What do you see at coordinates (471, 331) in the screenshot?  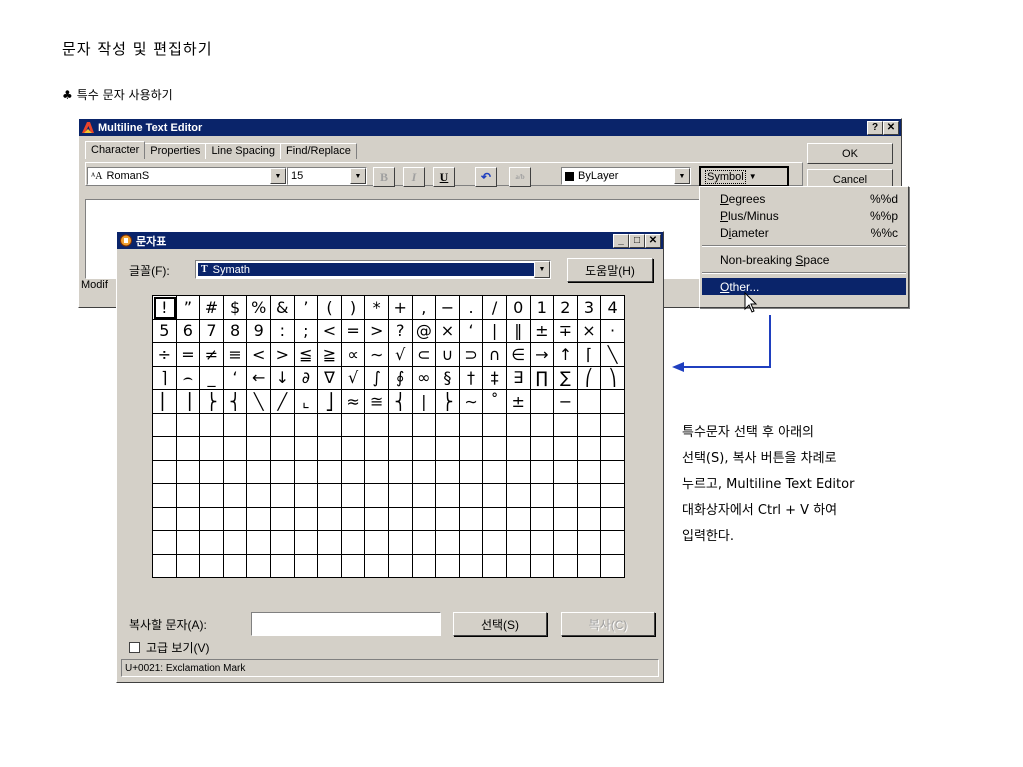 I see `glyph-cell: ‘` at bounding box center [471, 331].